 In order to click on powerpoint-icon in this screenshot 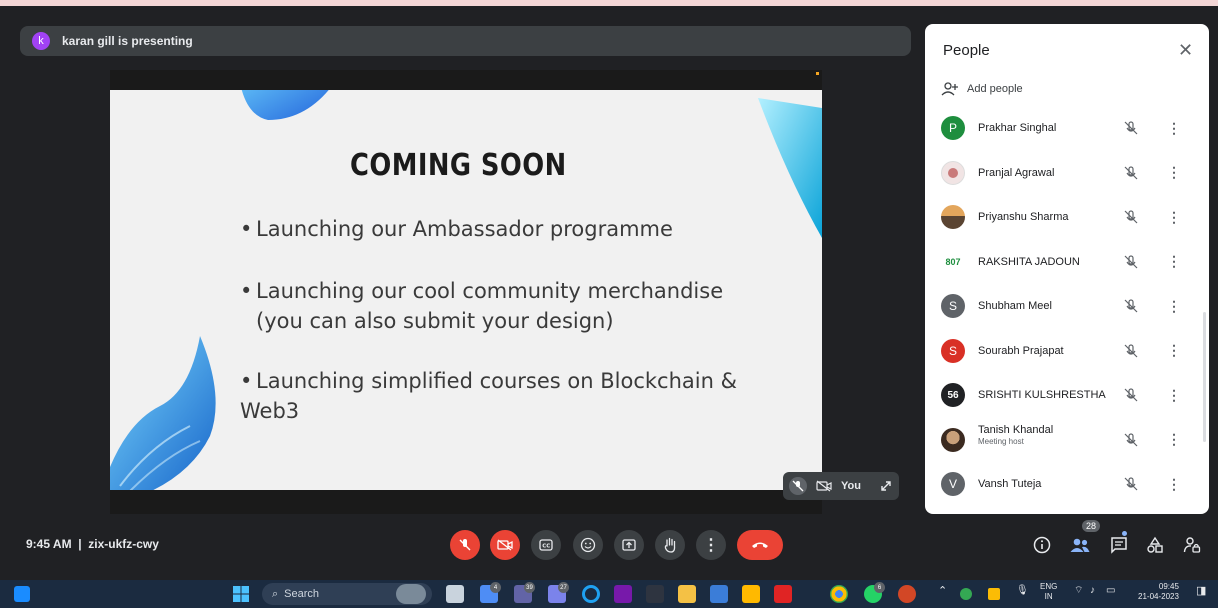, I will do `click(907, 594)`.